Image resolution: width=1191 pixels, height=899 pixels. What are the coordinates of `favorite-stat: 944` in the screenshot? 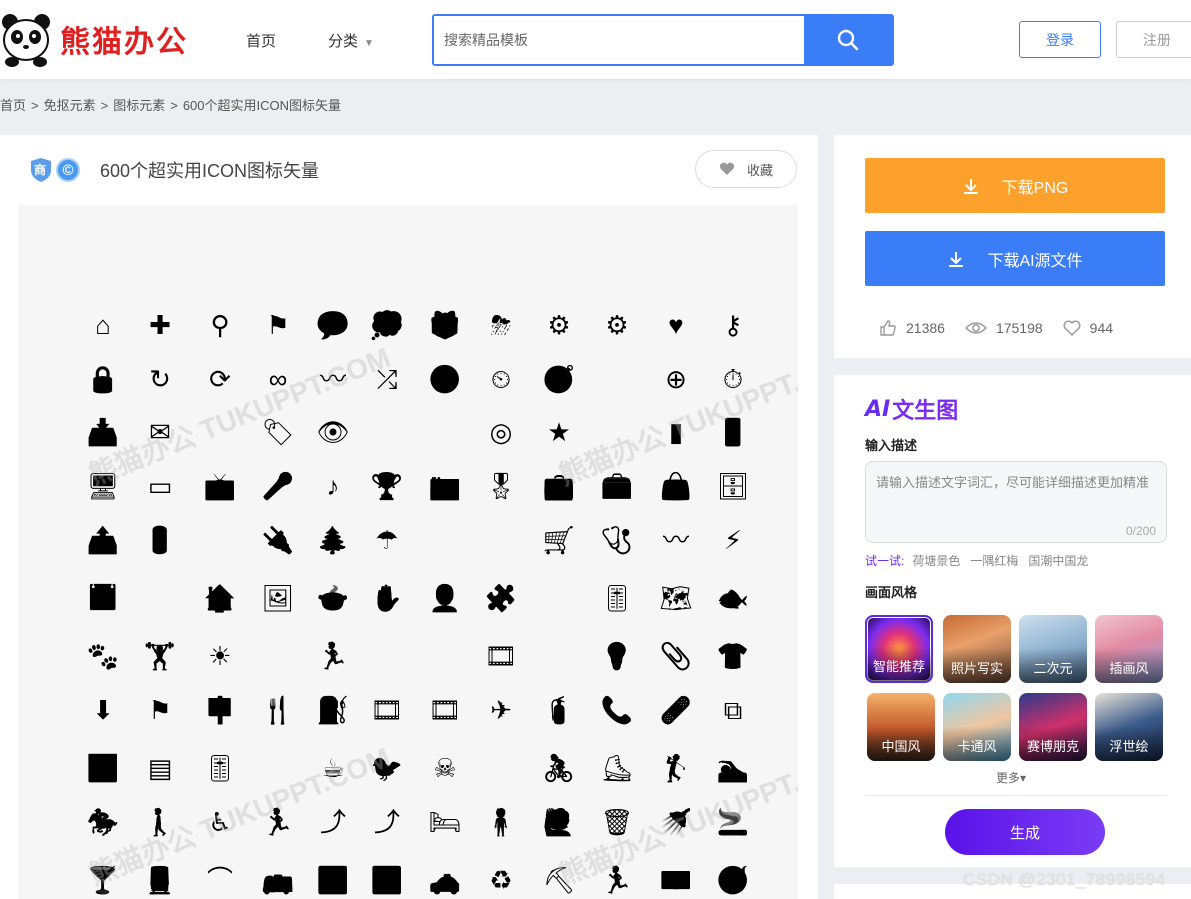 It's located at (1088, 328).